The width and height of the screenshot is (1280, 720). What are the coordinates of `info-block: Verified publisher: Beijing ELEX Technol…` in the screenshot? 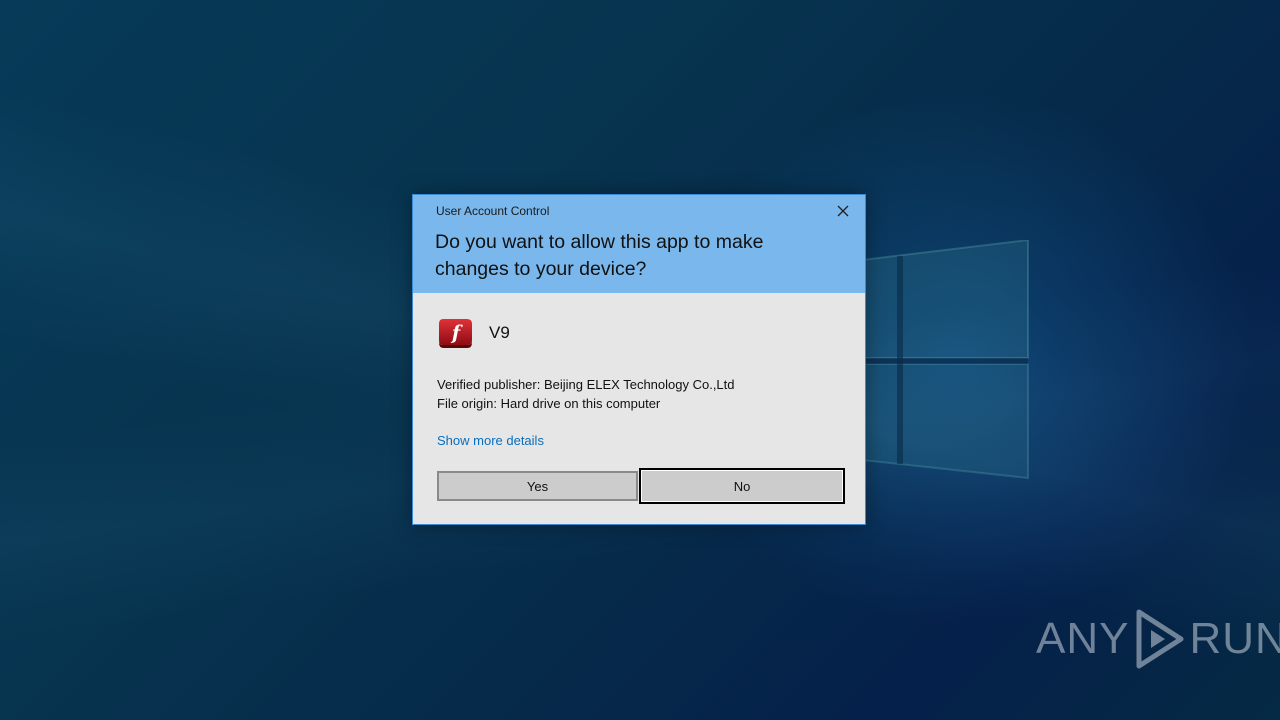 It's located at (586, 394).